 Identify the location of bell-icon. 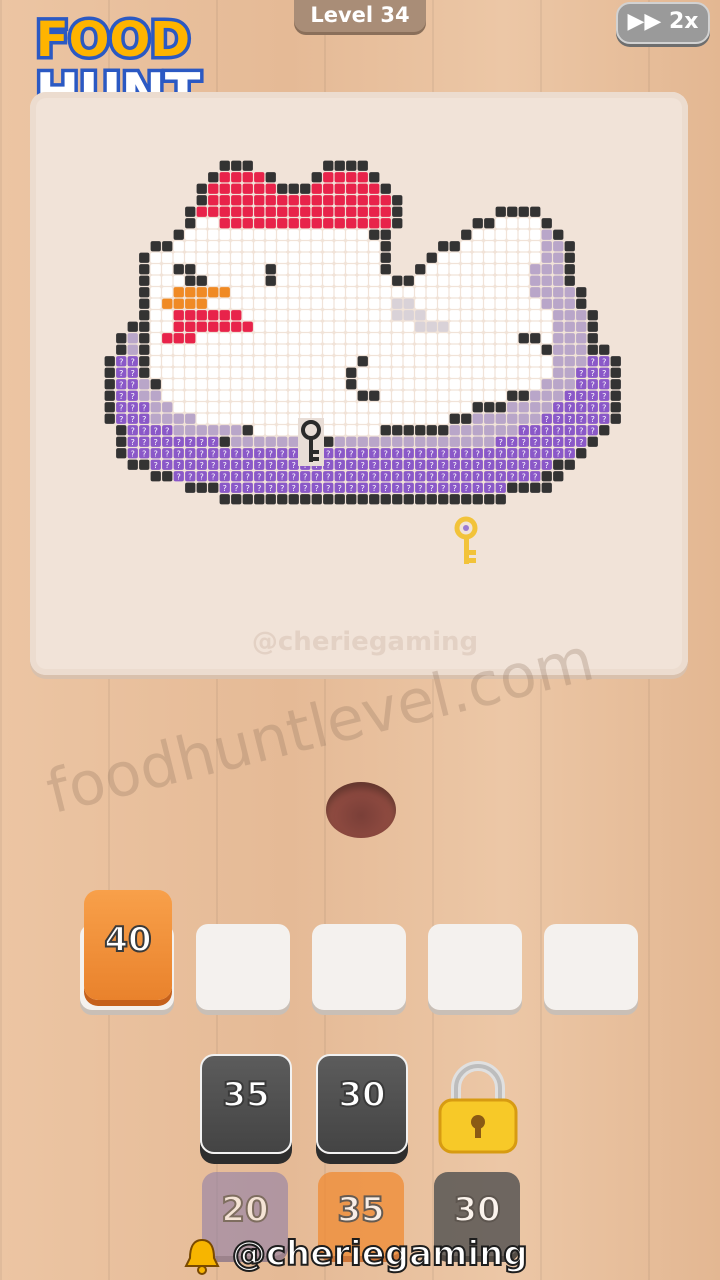
(202, 1256).